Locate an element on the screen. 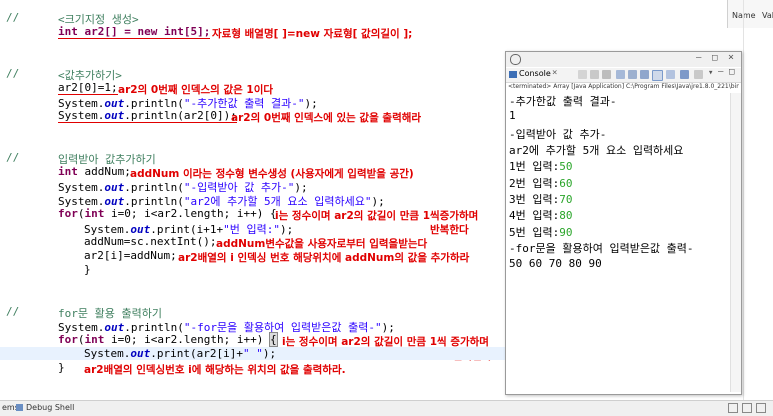 This screenshot has width=773, height=416. code-line-nextint: addNum=sc.nextInt(); is located at coordinates (150, 241).